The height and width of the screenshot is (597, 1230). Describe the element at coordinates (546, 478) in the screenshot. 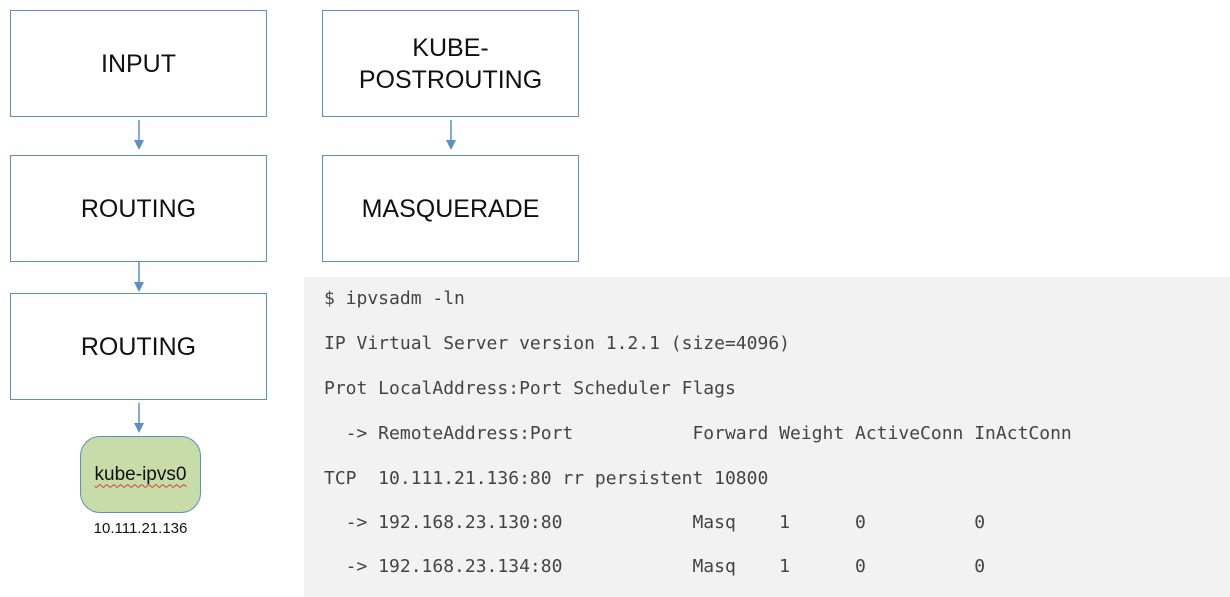

I see `terminal-line: TCP 10.111.21.136:80 rr persistent 10800` at that location.